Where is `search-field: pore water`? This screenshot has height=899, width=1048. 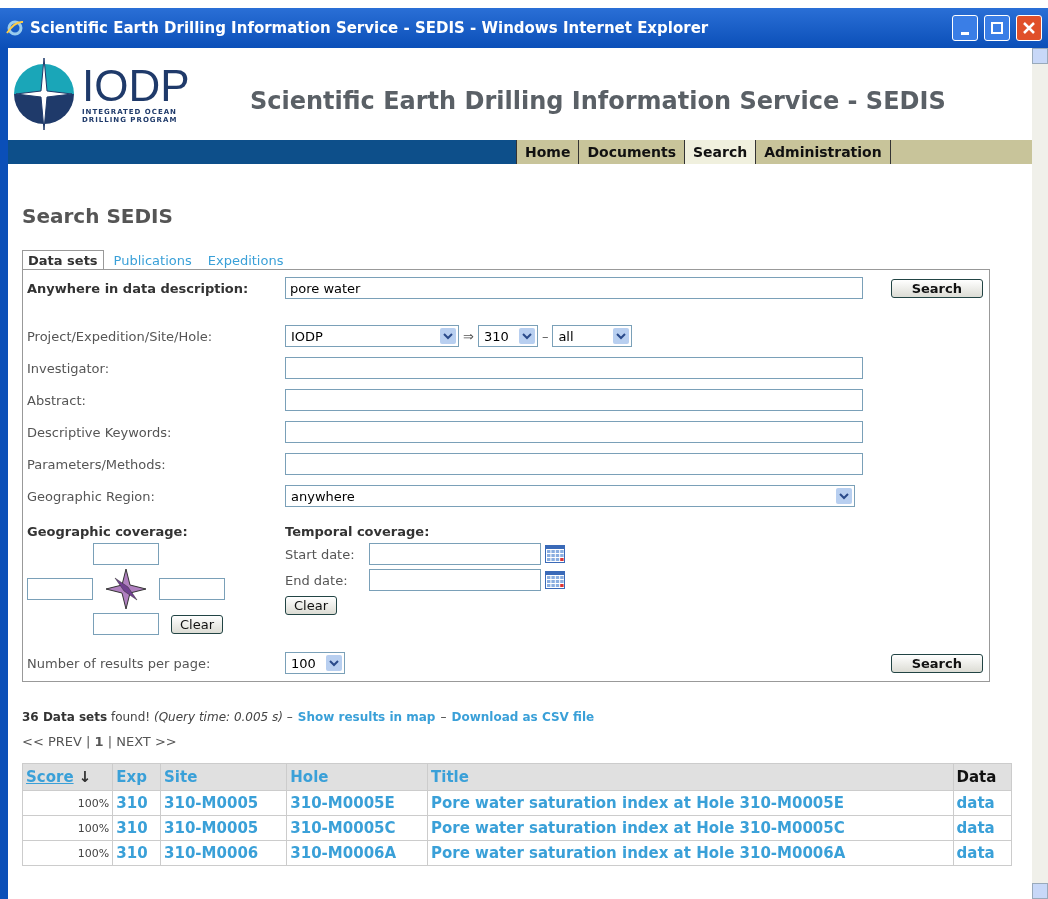
search-field: pore water is located at coordinates (574, 288).